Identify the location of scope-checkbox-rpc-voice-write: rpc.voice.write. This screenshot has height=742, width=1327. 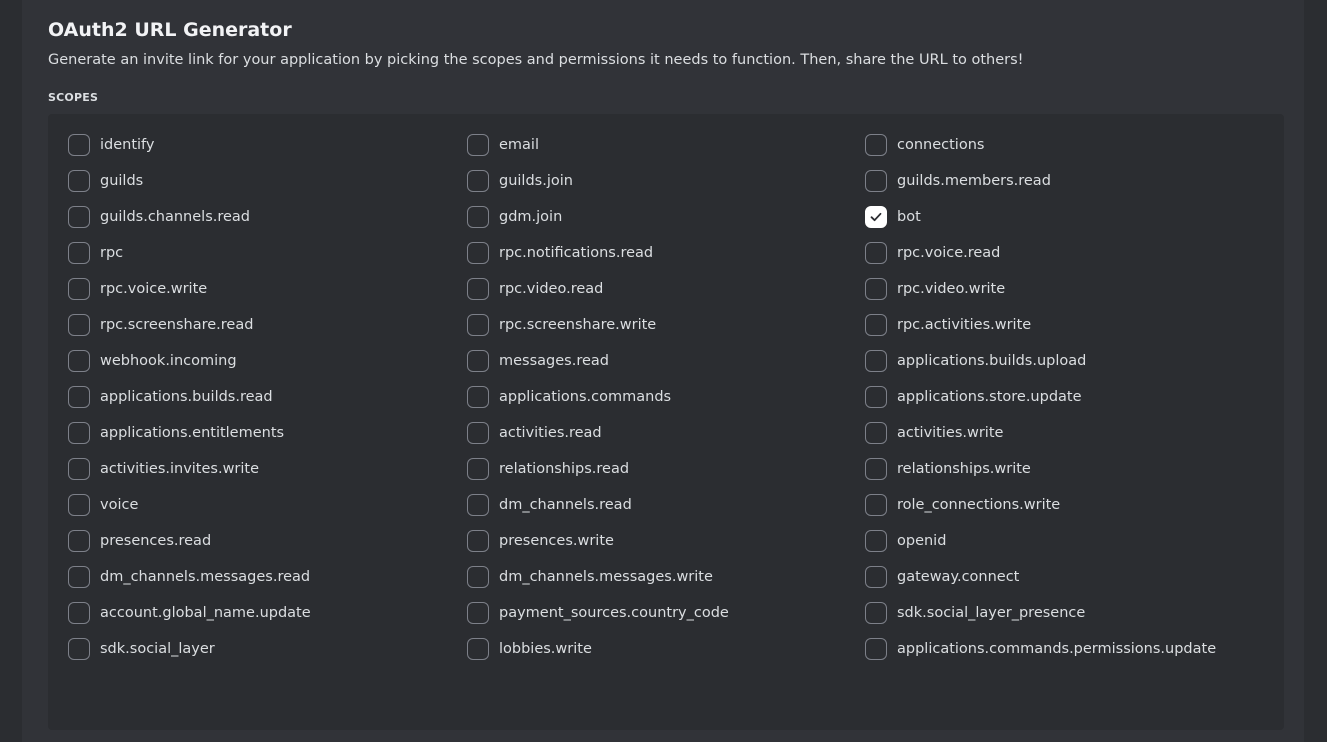
(137, 289).